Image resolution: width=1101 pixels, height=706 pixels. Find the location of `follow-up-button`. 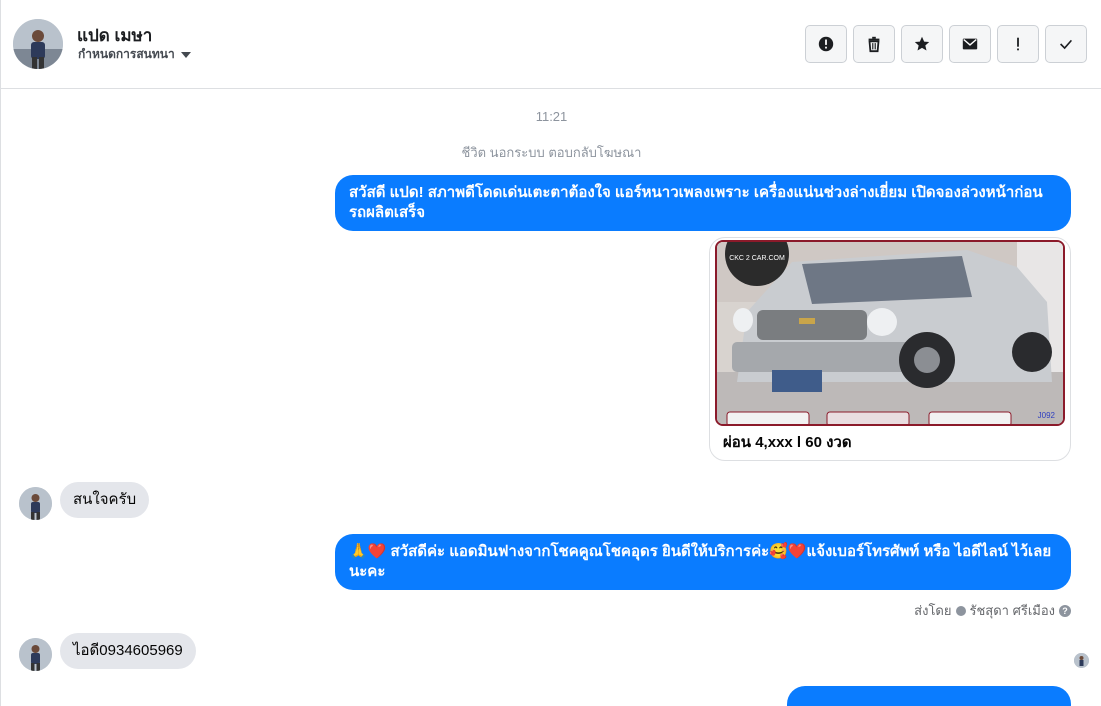

follow-up-button is located at coordinates (1018, 44).